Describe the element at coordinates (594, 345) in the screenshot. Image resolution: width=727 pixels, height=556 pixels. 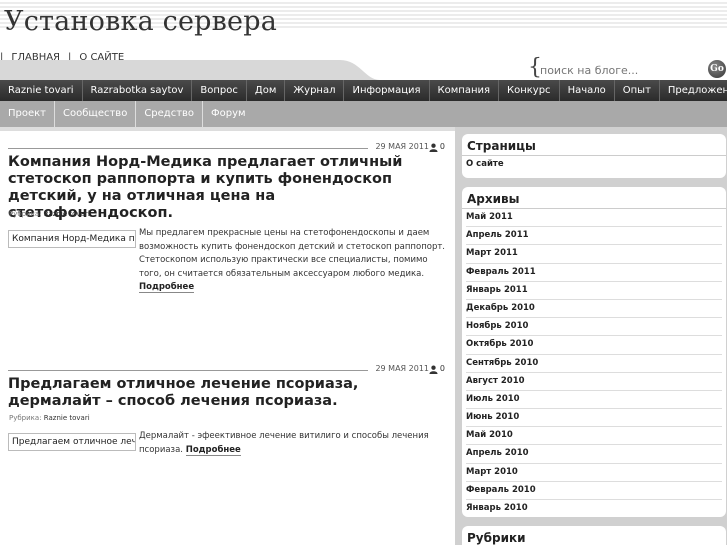
I see `archive-link: Октябрь 2010` at that location.